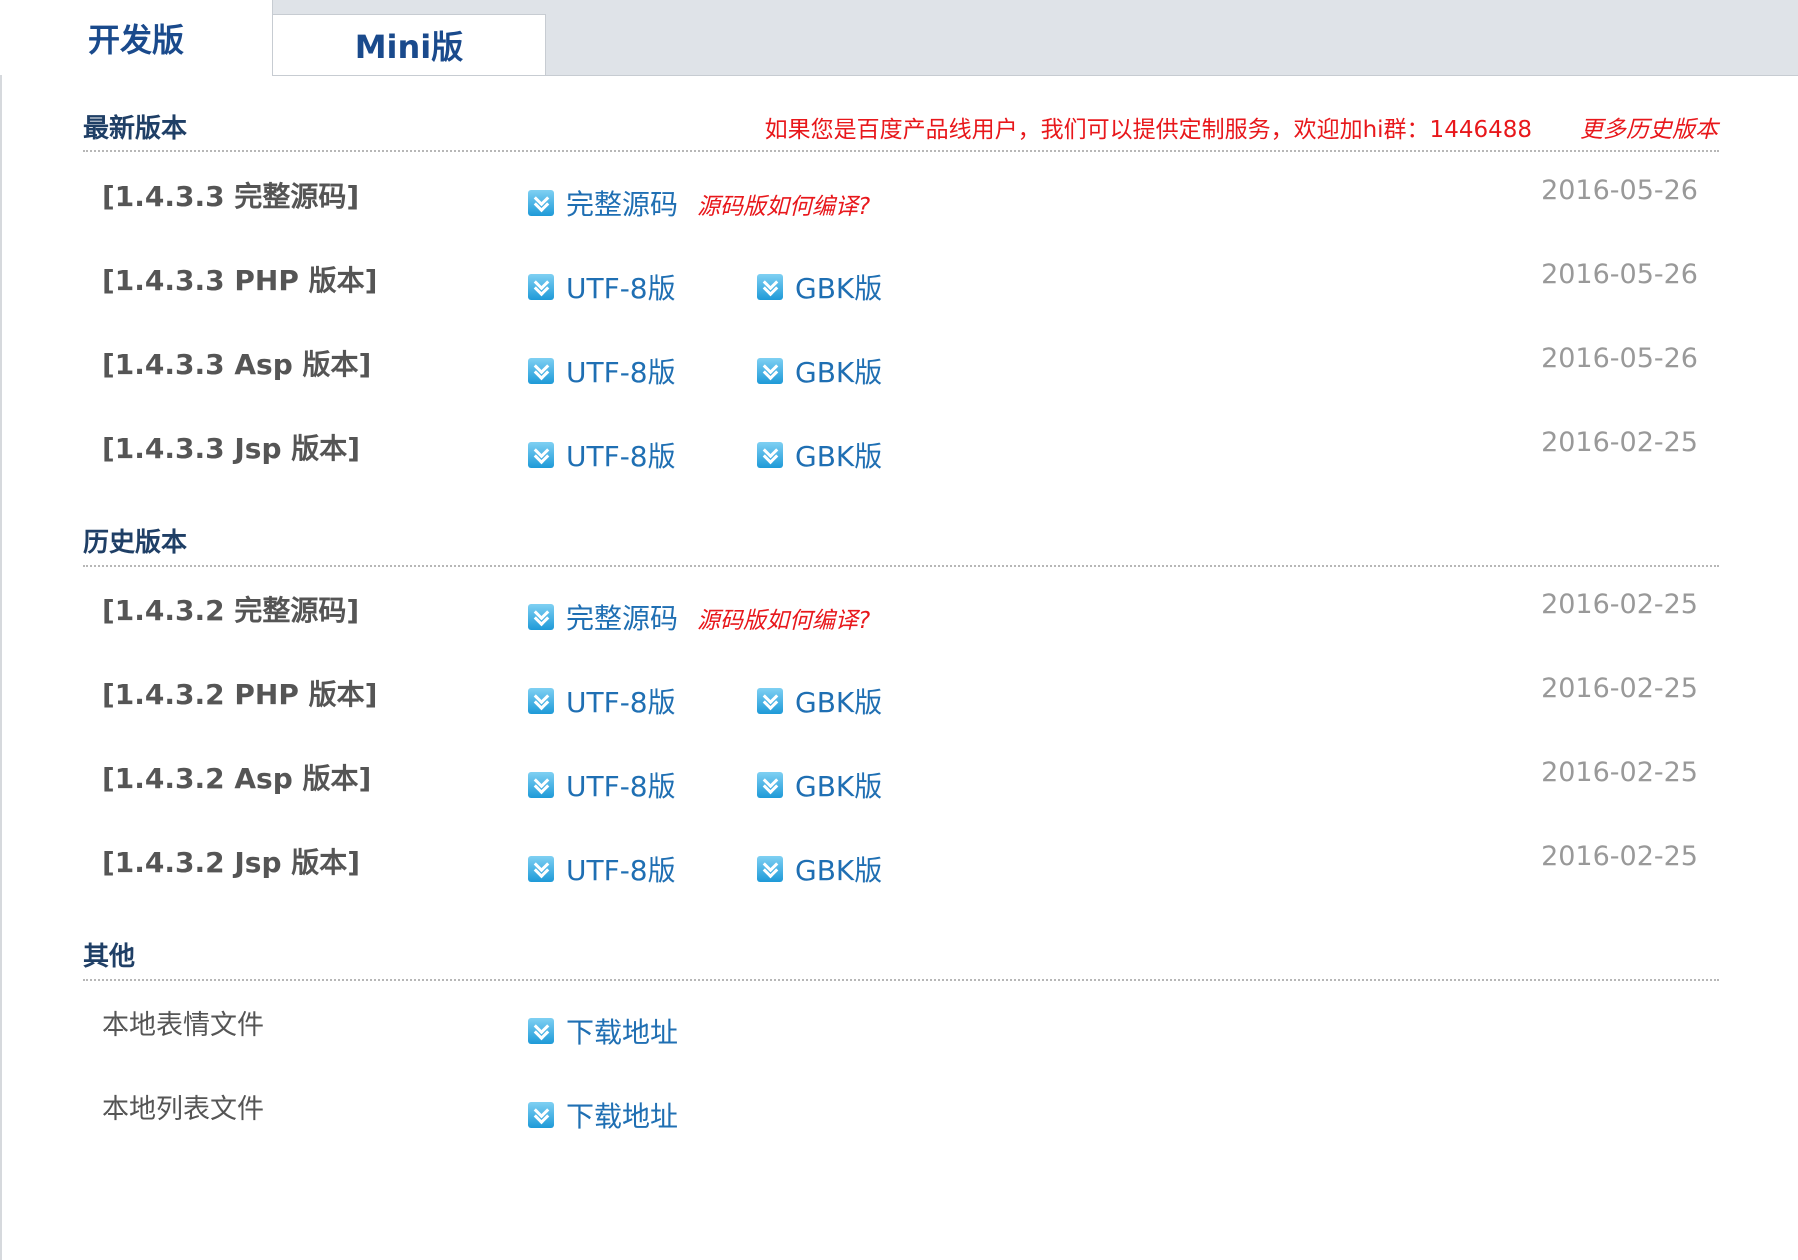  Describe the element at coordinates (899, 1117) in the screenshot. I see `file-row: 本地列表文件 下载地址` at that location.